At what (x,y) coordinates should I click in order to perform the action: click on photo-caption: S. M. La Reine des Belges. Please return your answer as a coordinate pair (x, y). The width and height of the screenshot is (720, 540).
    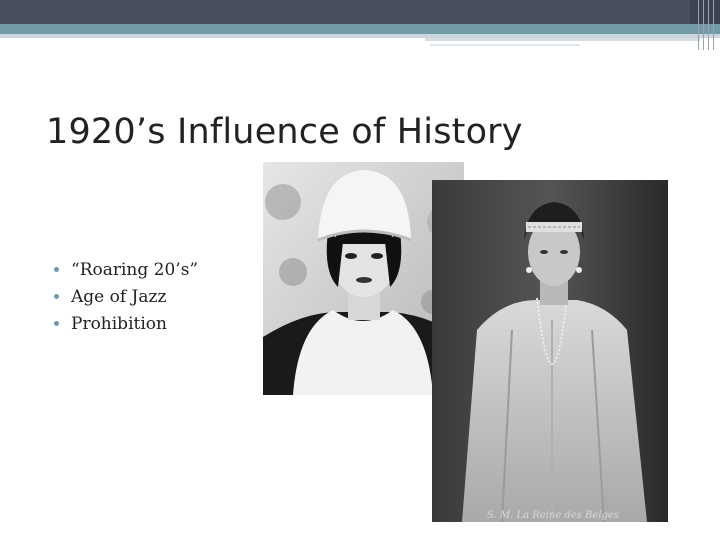
    Looking at the image, I should click on (553, 515).